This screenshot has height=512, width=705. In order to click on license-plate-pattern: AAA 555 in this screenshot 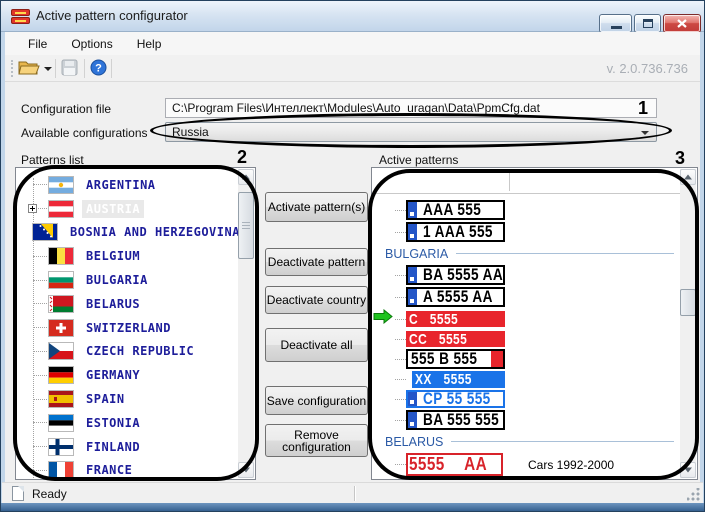, I will do `click(455, 210)`.